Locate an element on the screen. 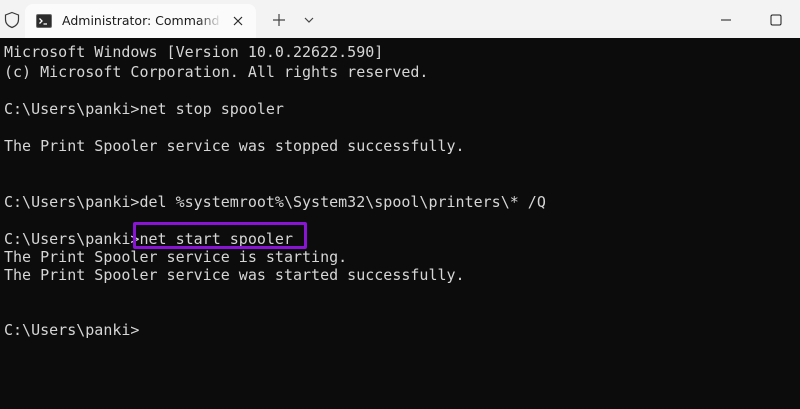 The width and height of the screenshot is (800, 409). terminal-line-starting: The Print Spooler service is starting. is located at coordinates (176, 257).